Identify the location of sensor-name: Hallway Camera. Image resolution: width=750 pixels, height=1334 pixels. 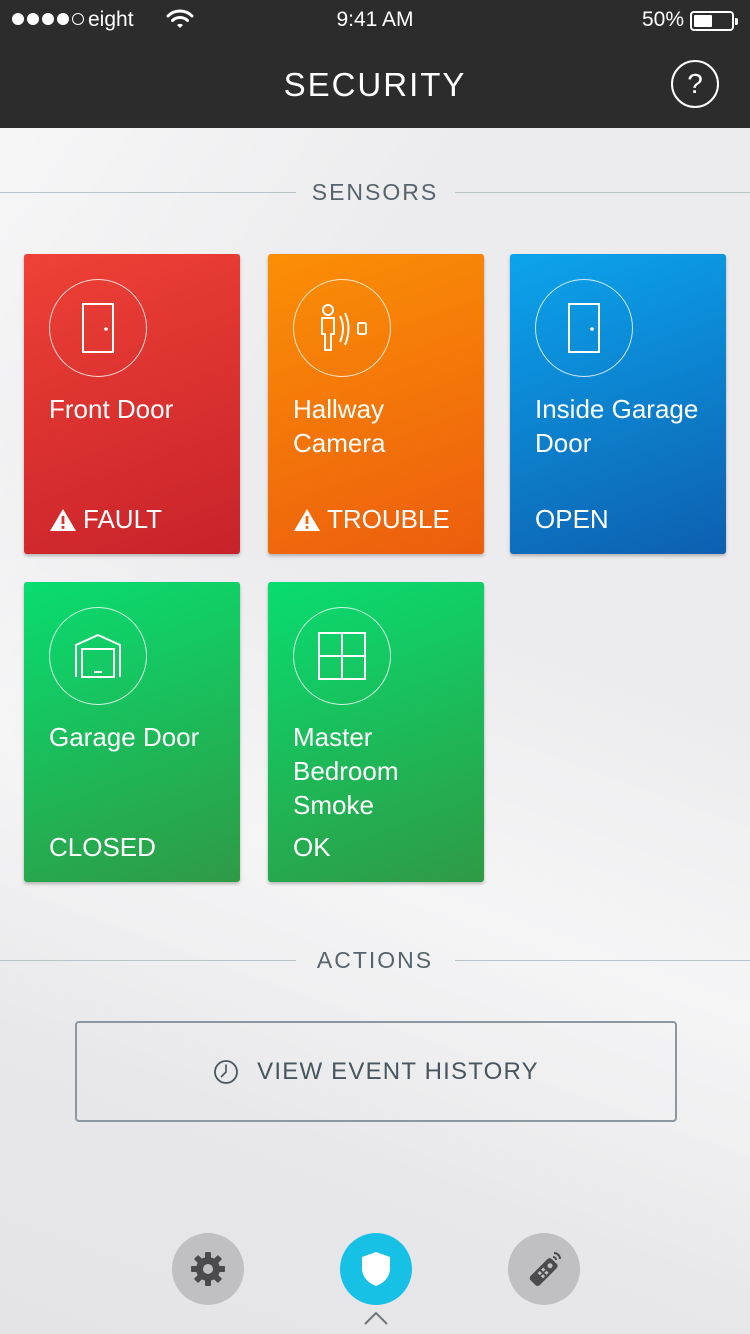
(339, 426).